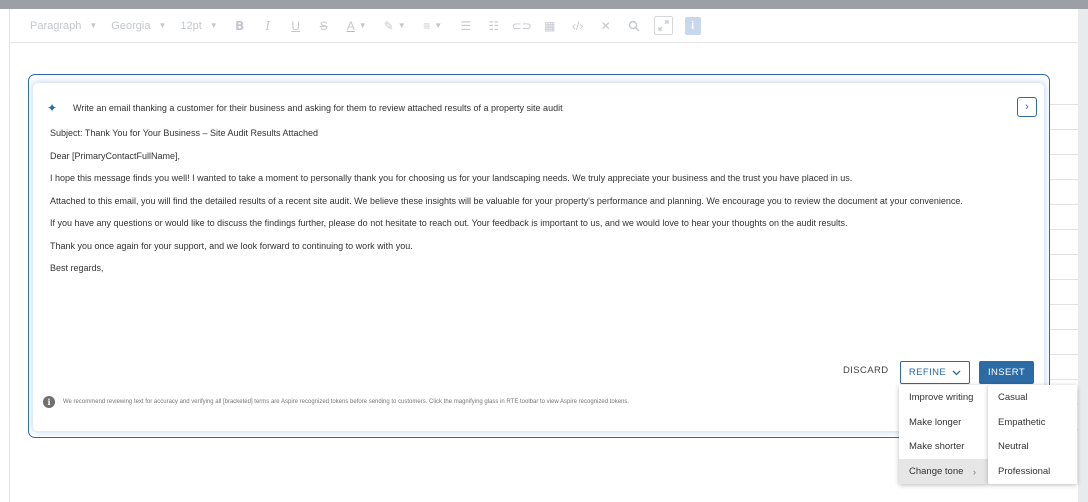 The image size is (1088, 502). I want to click on menu-item-label: Professional, so click(1024, 472).